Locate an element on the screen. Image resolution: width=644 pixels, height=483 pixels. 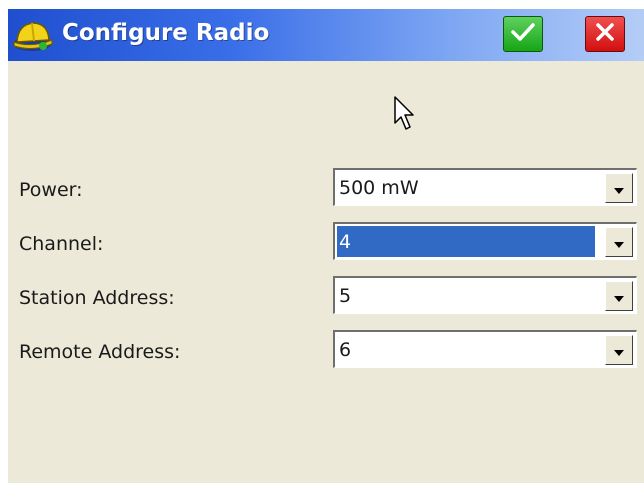
title-bar: Configure Radio is located at coordinates (326, 35).